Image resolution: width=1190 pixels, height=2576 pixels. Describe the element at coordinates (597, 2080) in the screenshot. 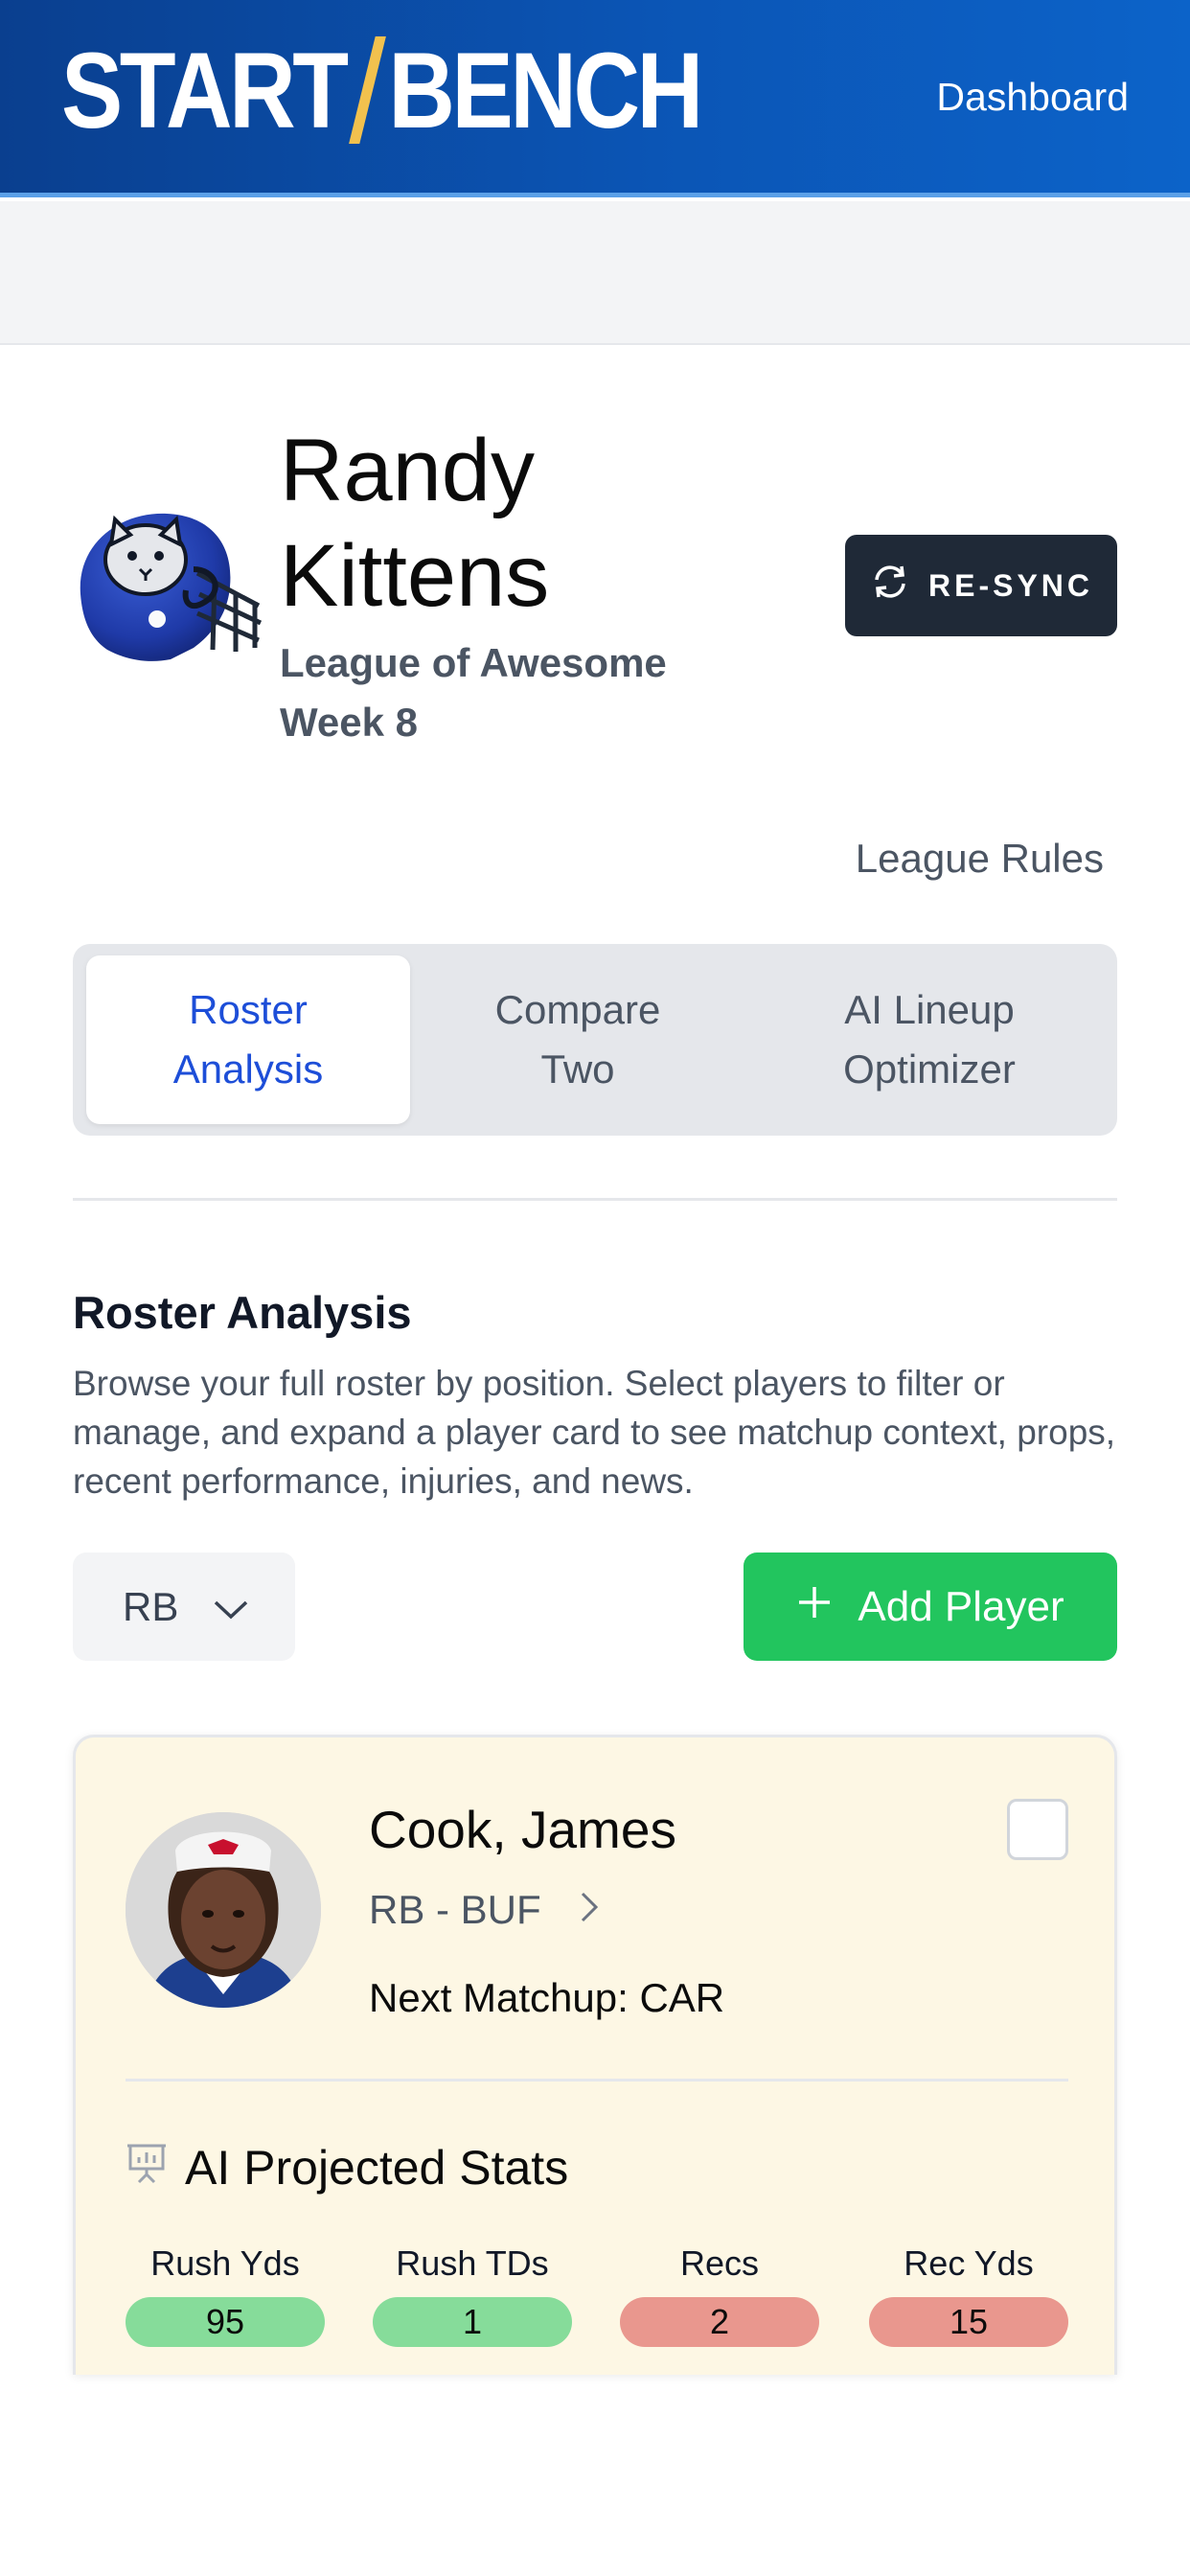

I see `card-divider` at that location.